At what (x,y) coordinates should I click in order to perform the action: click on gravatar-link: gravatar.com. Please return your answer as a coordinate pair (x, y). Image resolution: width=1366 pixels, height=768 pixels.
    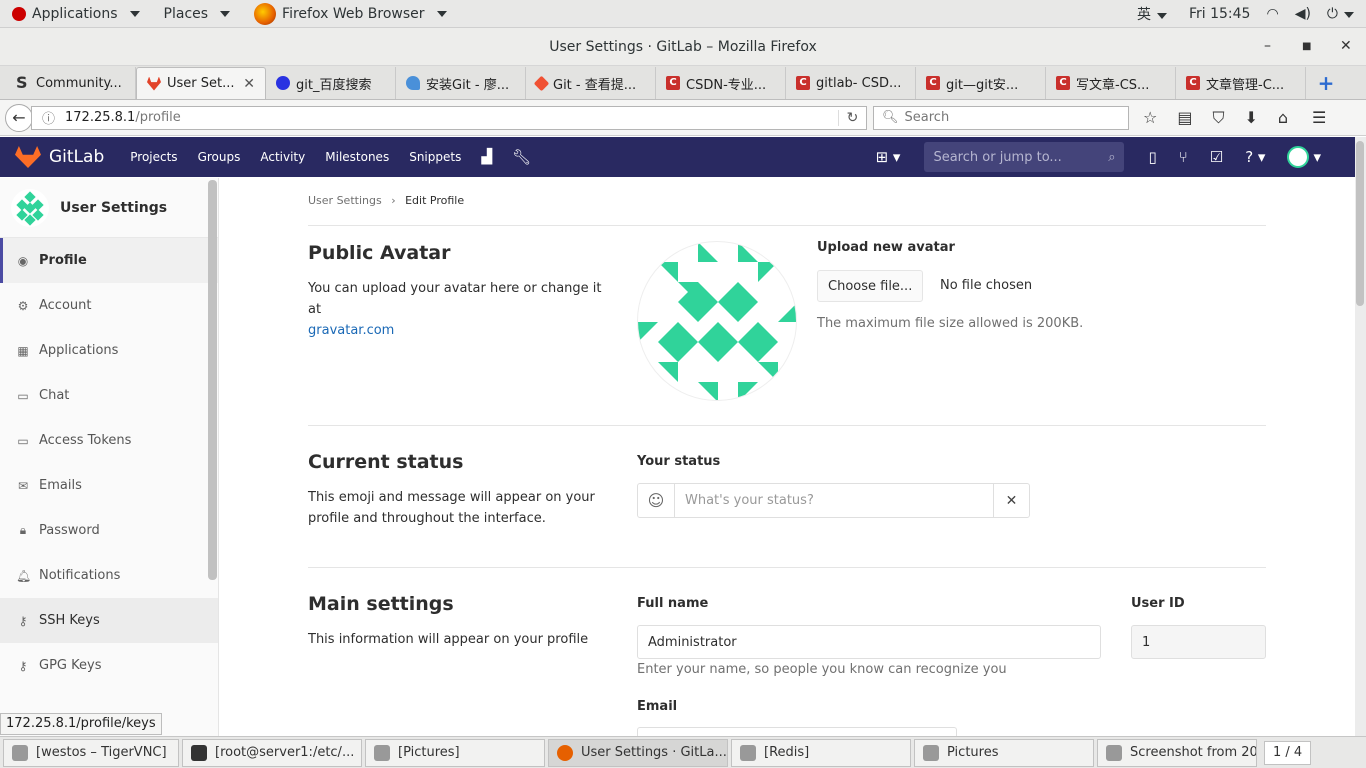
    Looking at the image, I should click on (463, 330).